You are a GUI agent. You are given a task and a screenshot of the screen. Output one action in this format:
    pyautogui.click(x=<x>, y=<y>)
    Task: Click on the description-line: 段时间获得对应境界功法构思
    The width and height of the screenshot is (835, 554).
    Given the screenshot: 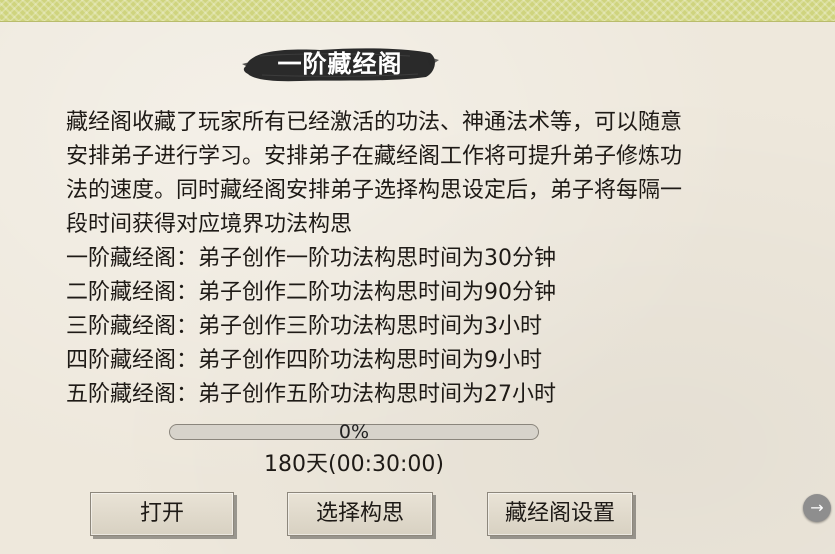 What is the action you would take?
    pyautogui.click(x=209, y=224)
    